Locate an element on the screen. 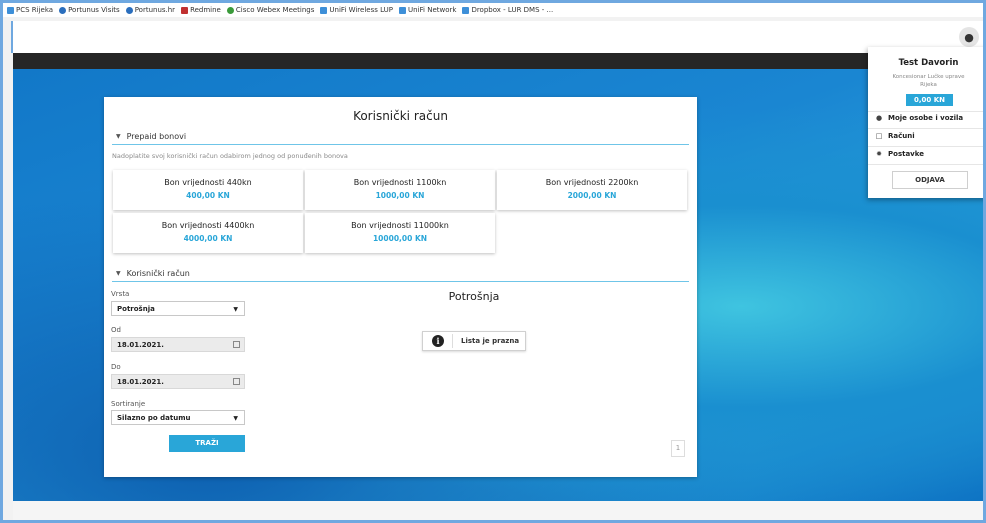 This screenshot has height=523, width=986. bookmark-unifi-wireless: UniFi Wireless LUP is located at coordinates (356, 10).